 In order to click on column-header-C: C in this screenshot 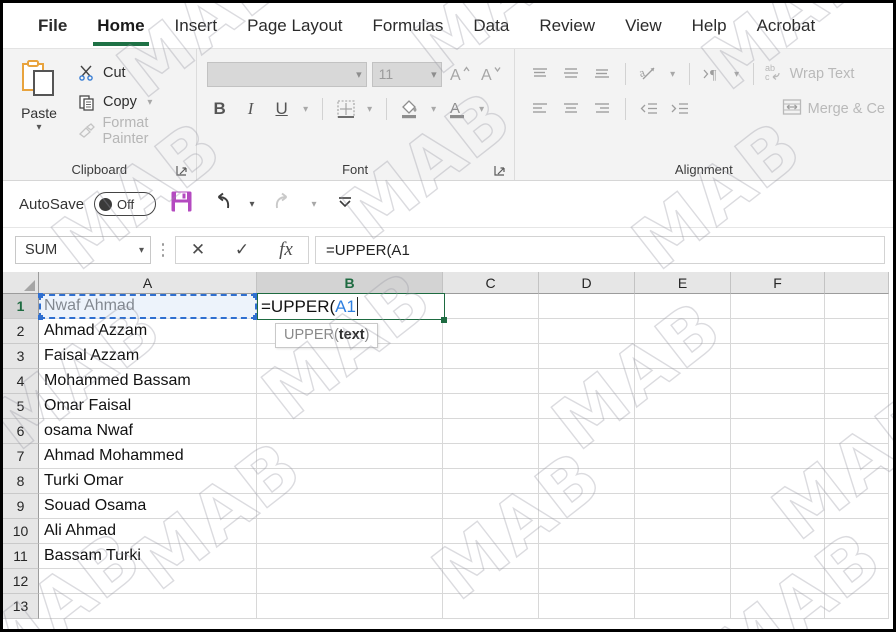, I will do `click(491, 283)`.